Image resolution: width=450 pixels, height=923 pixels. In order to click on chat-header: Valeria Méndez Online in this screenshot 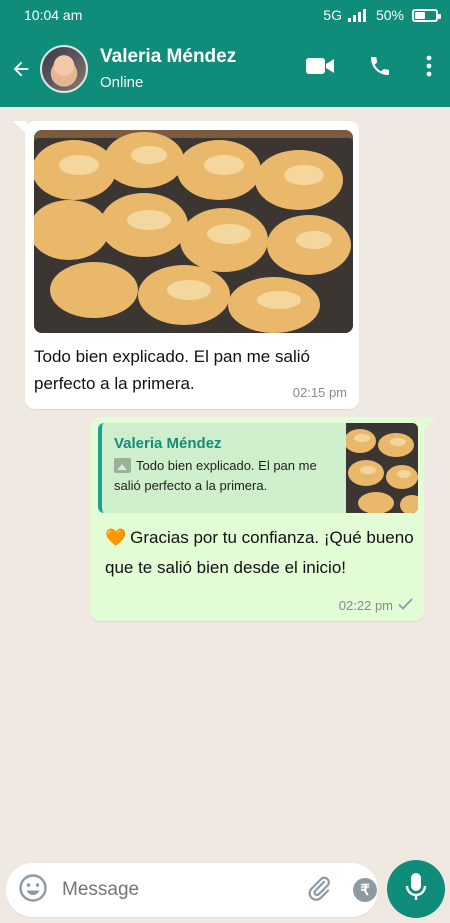, I will do `click(225, 68)`.